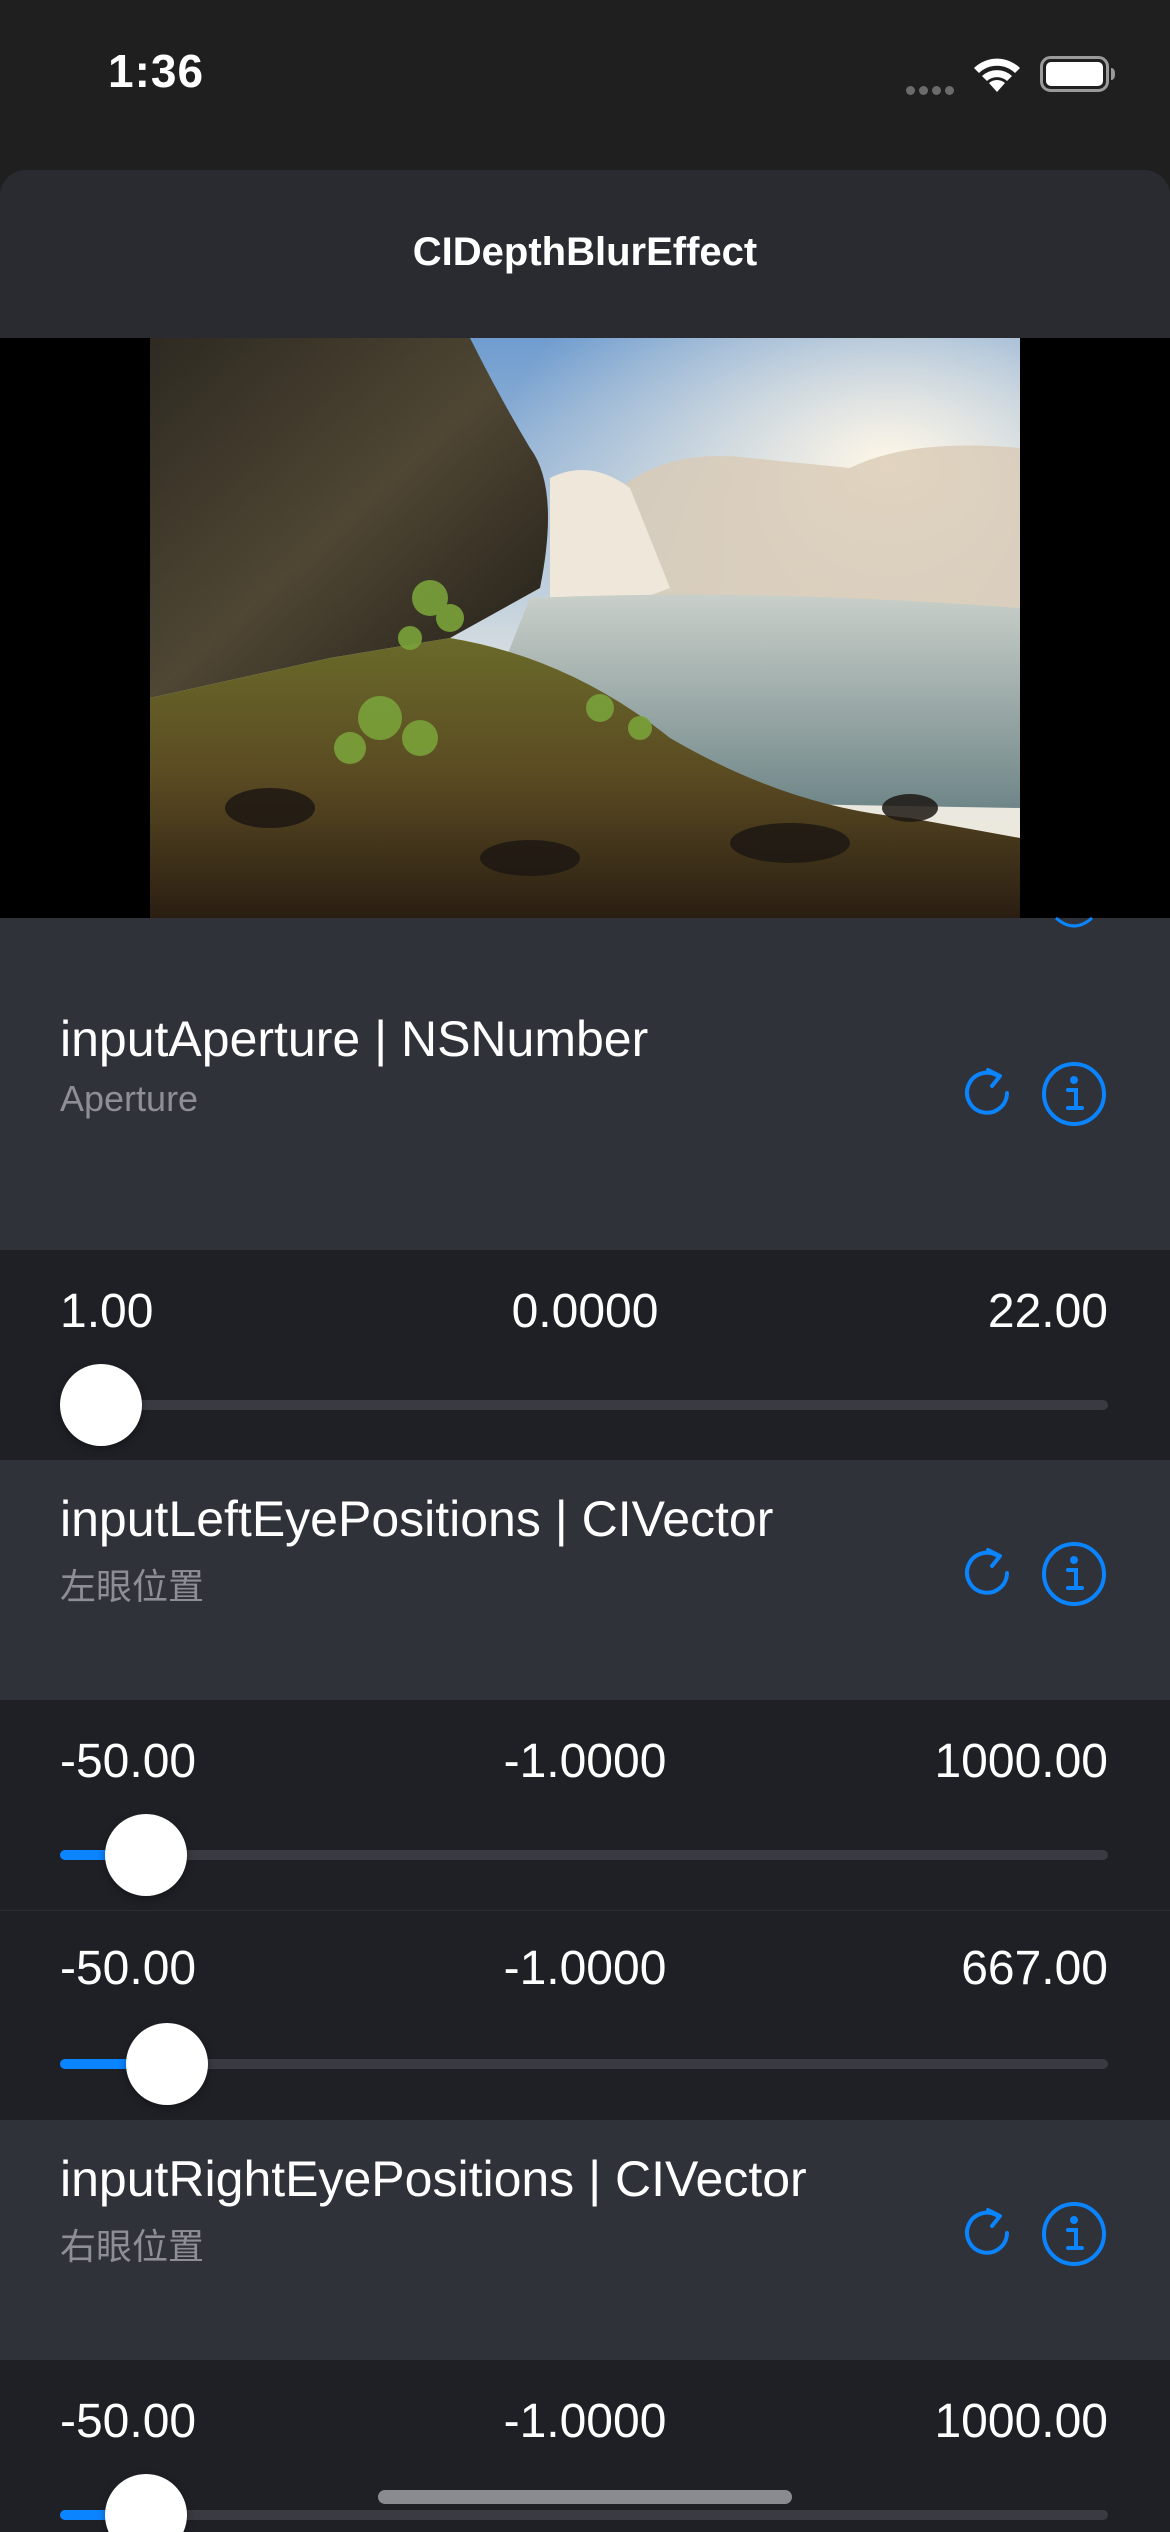 This screenshot has width=1170, height=2532. I want to click on slider-max-value: 667.00, so click(1034, 1968).